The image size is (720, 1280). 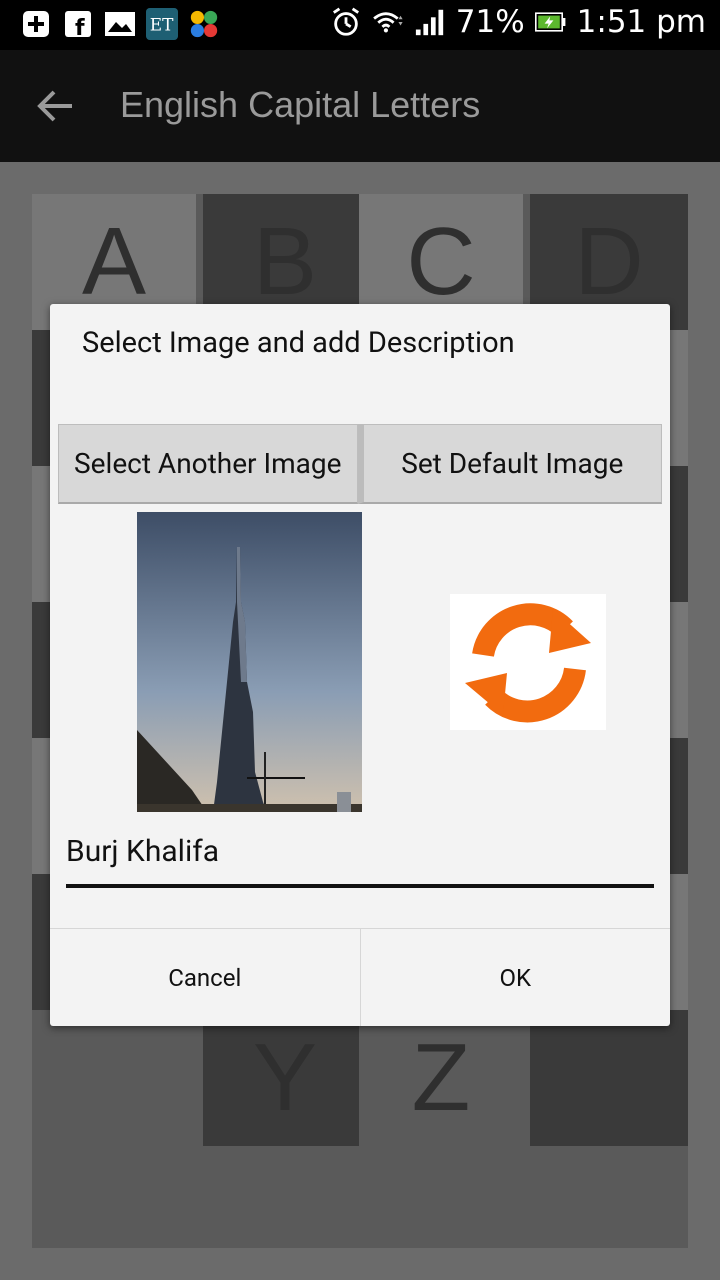 I want to click on status-bar: f ET 71% 1:51 pm, so click(x=360, y=25).